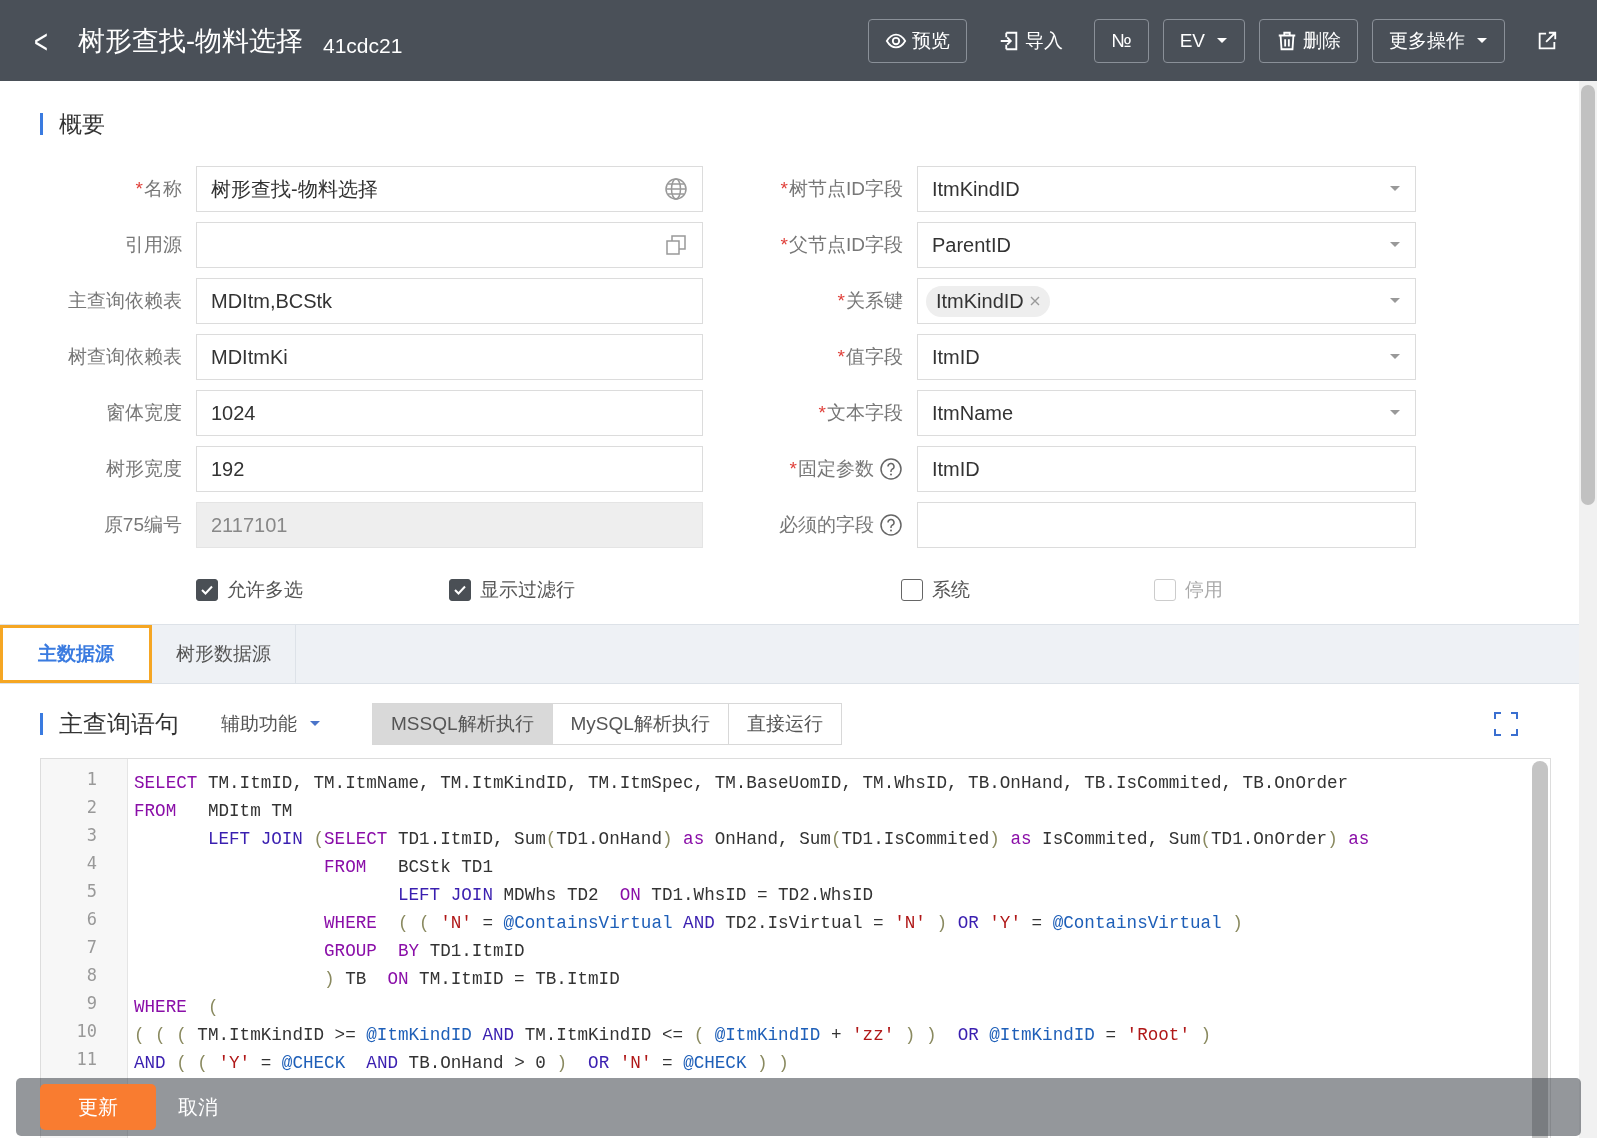 The width and height of the screenshot is (1597, 1138). I want to click on input-field: ItmID, so click(1166, 469).